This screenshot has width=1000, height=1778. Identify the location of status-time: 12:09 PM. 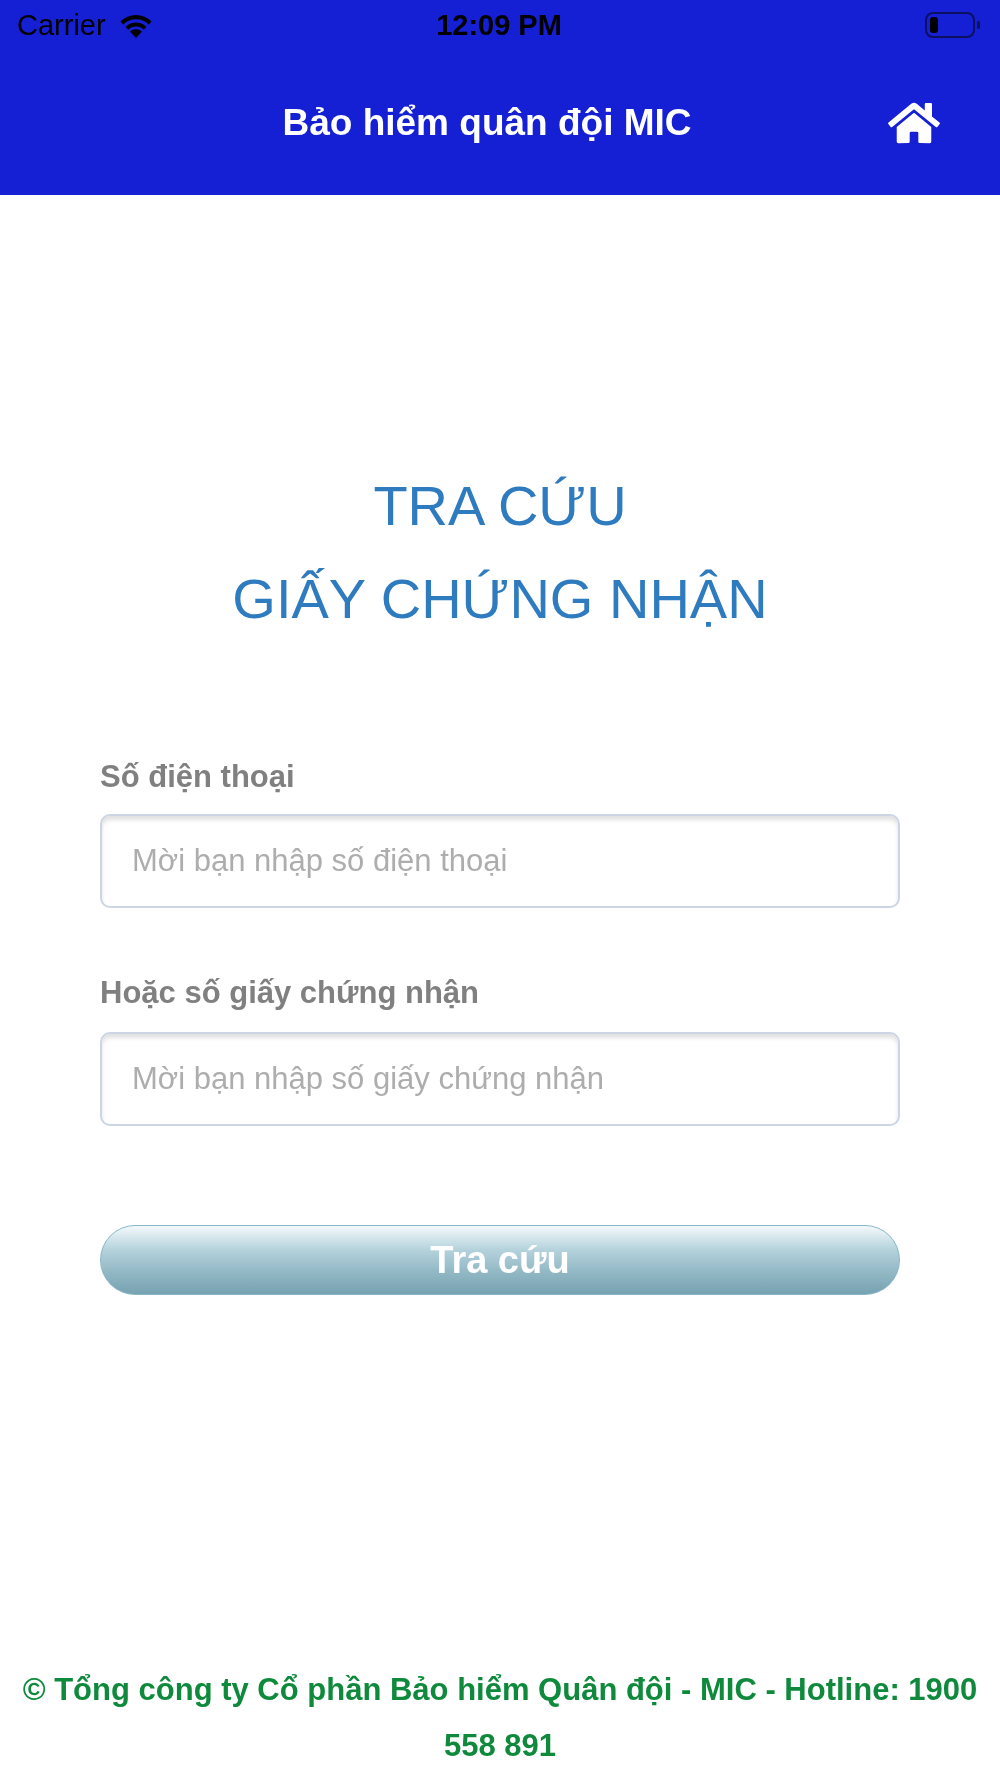
(499, 25).